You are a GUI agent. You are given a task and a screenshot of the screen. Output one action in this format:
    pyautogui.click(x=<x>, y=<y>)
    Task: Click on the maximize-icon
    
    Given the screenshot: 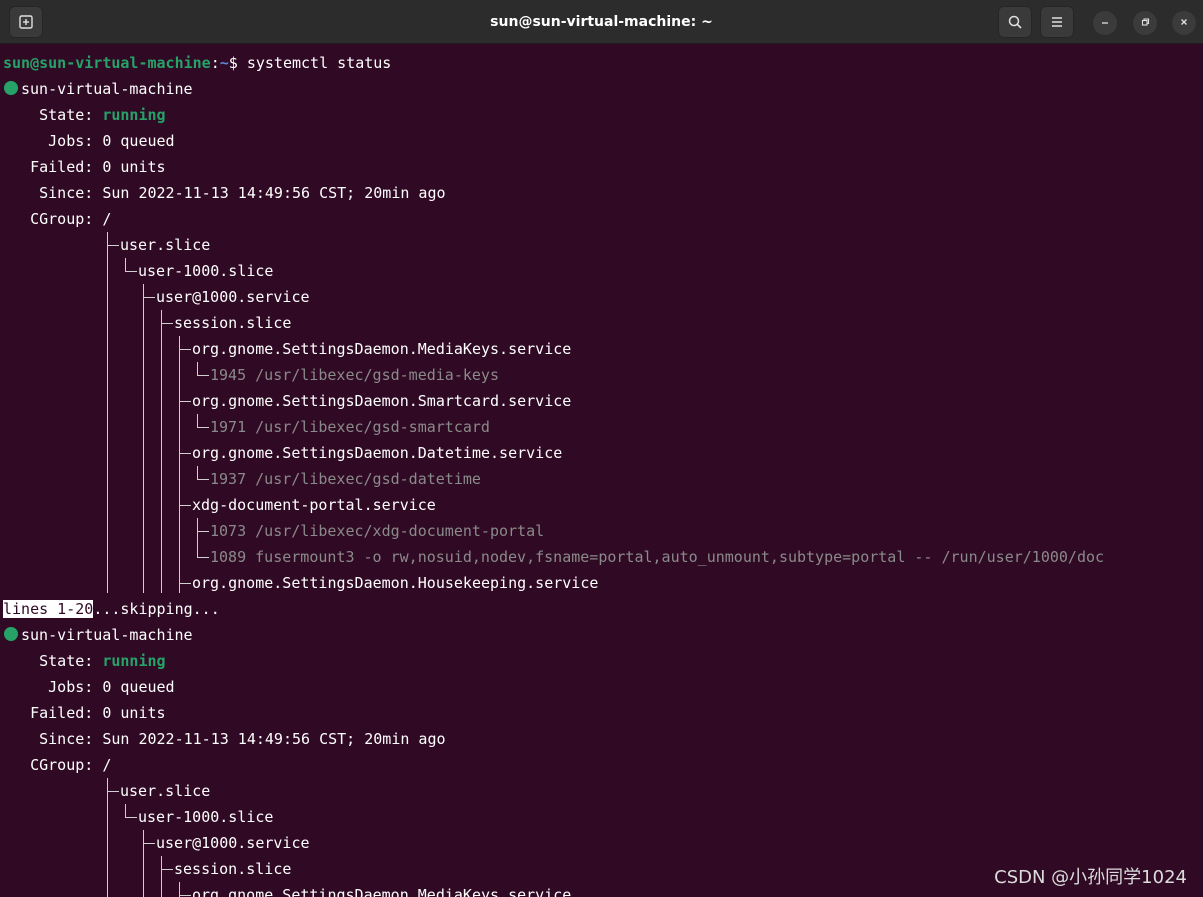 What is the action you would take?
    pyautogui.click(x=1145, y=23)
    